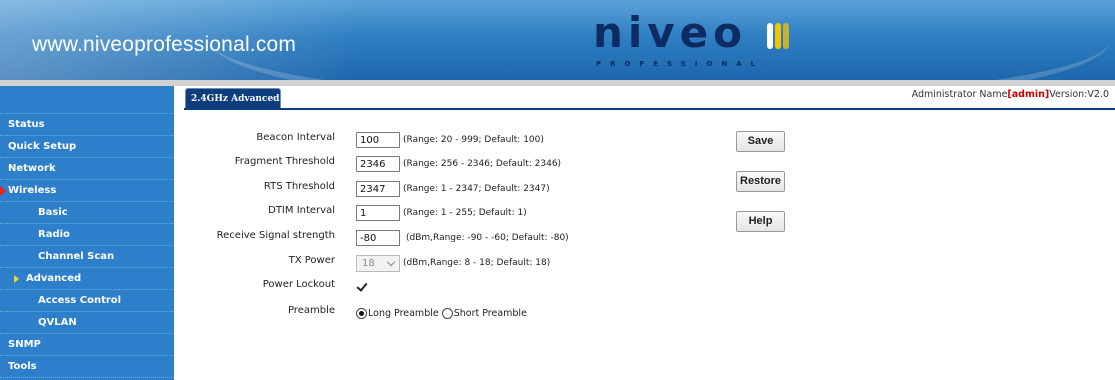  What do you see at coordinates (301, 210) in the screenshot?
I see `dtim-interval-label: DTIM Interval` at bounding box center [301, 210].